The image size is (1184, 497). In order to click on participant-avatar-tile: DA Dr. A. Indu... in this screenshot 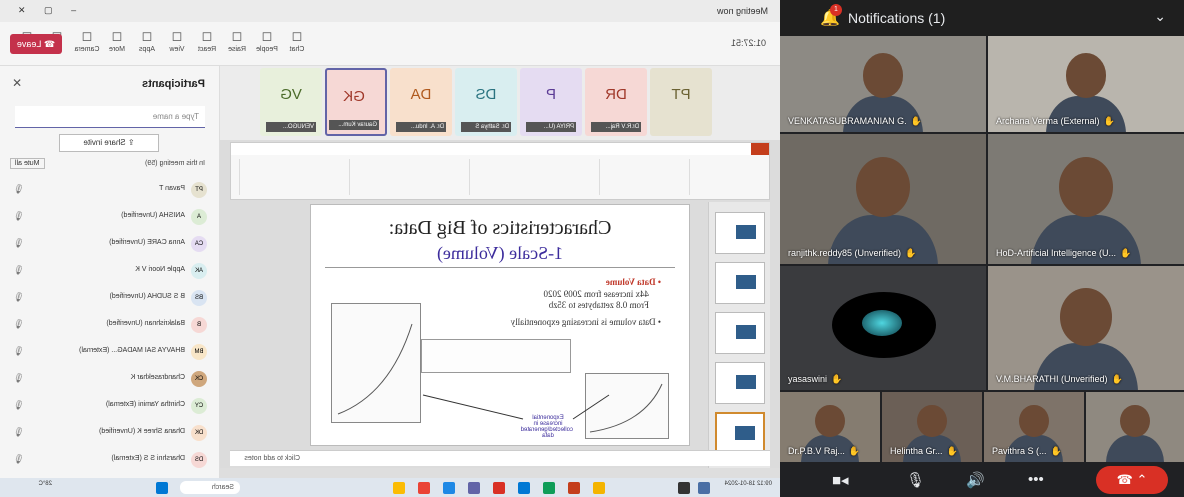, I will do `click(421, 102)`.